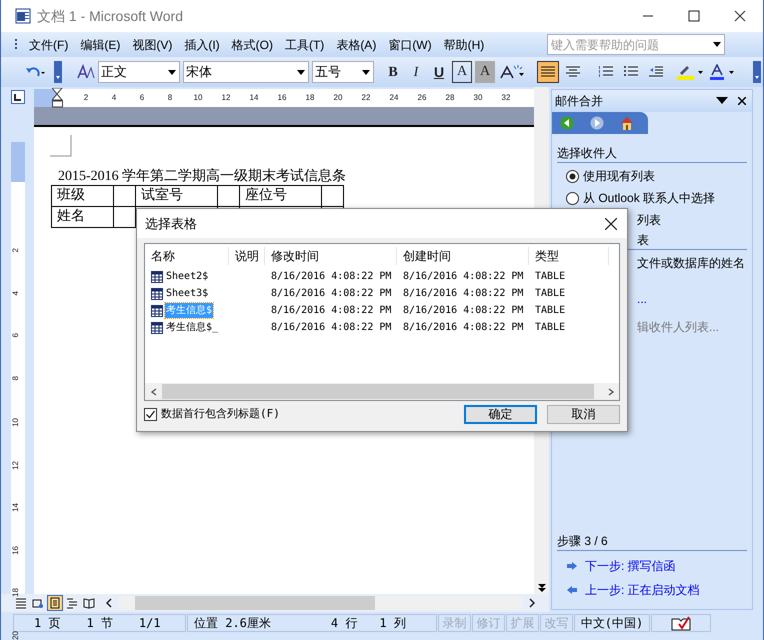 This screenshot has width=764, height=640. Describe the element at coordinates (649, 198) in the screenshot. I see `radio-label: 从 Outlook 联系人中选择` at that location.